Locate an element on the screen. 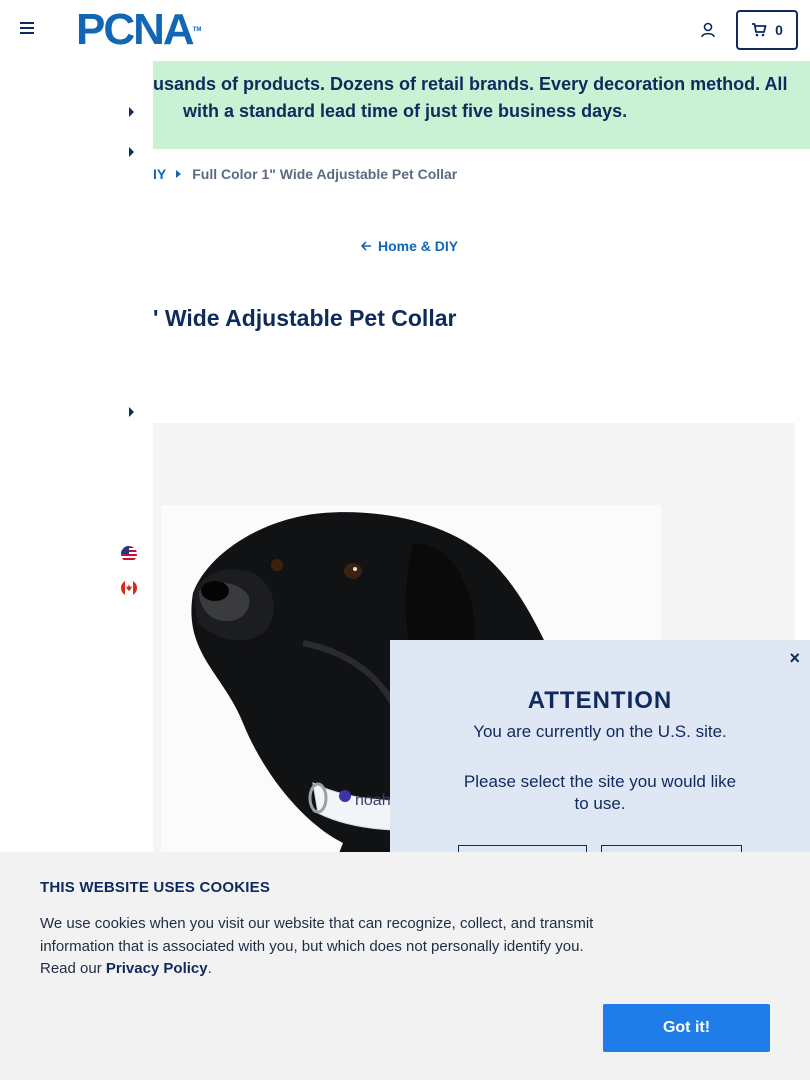 Image resolution: width=810 pixels, height=1080 pixels. back-link-label: Home & DIY is located at coordinates (418, 246).